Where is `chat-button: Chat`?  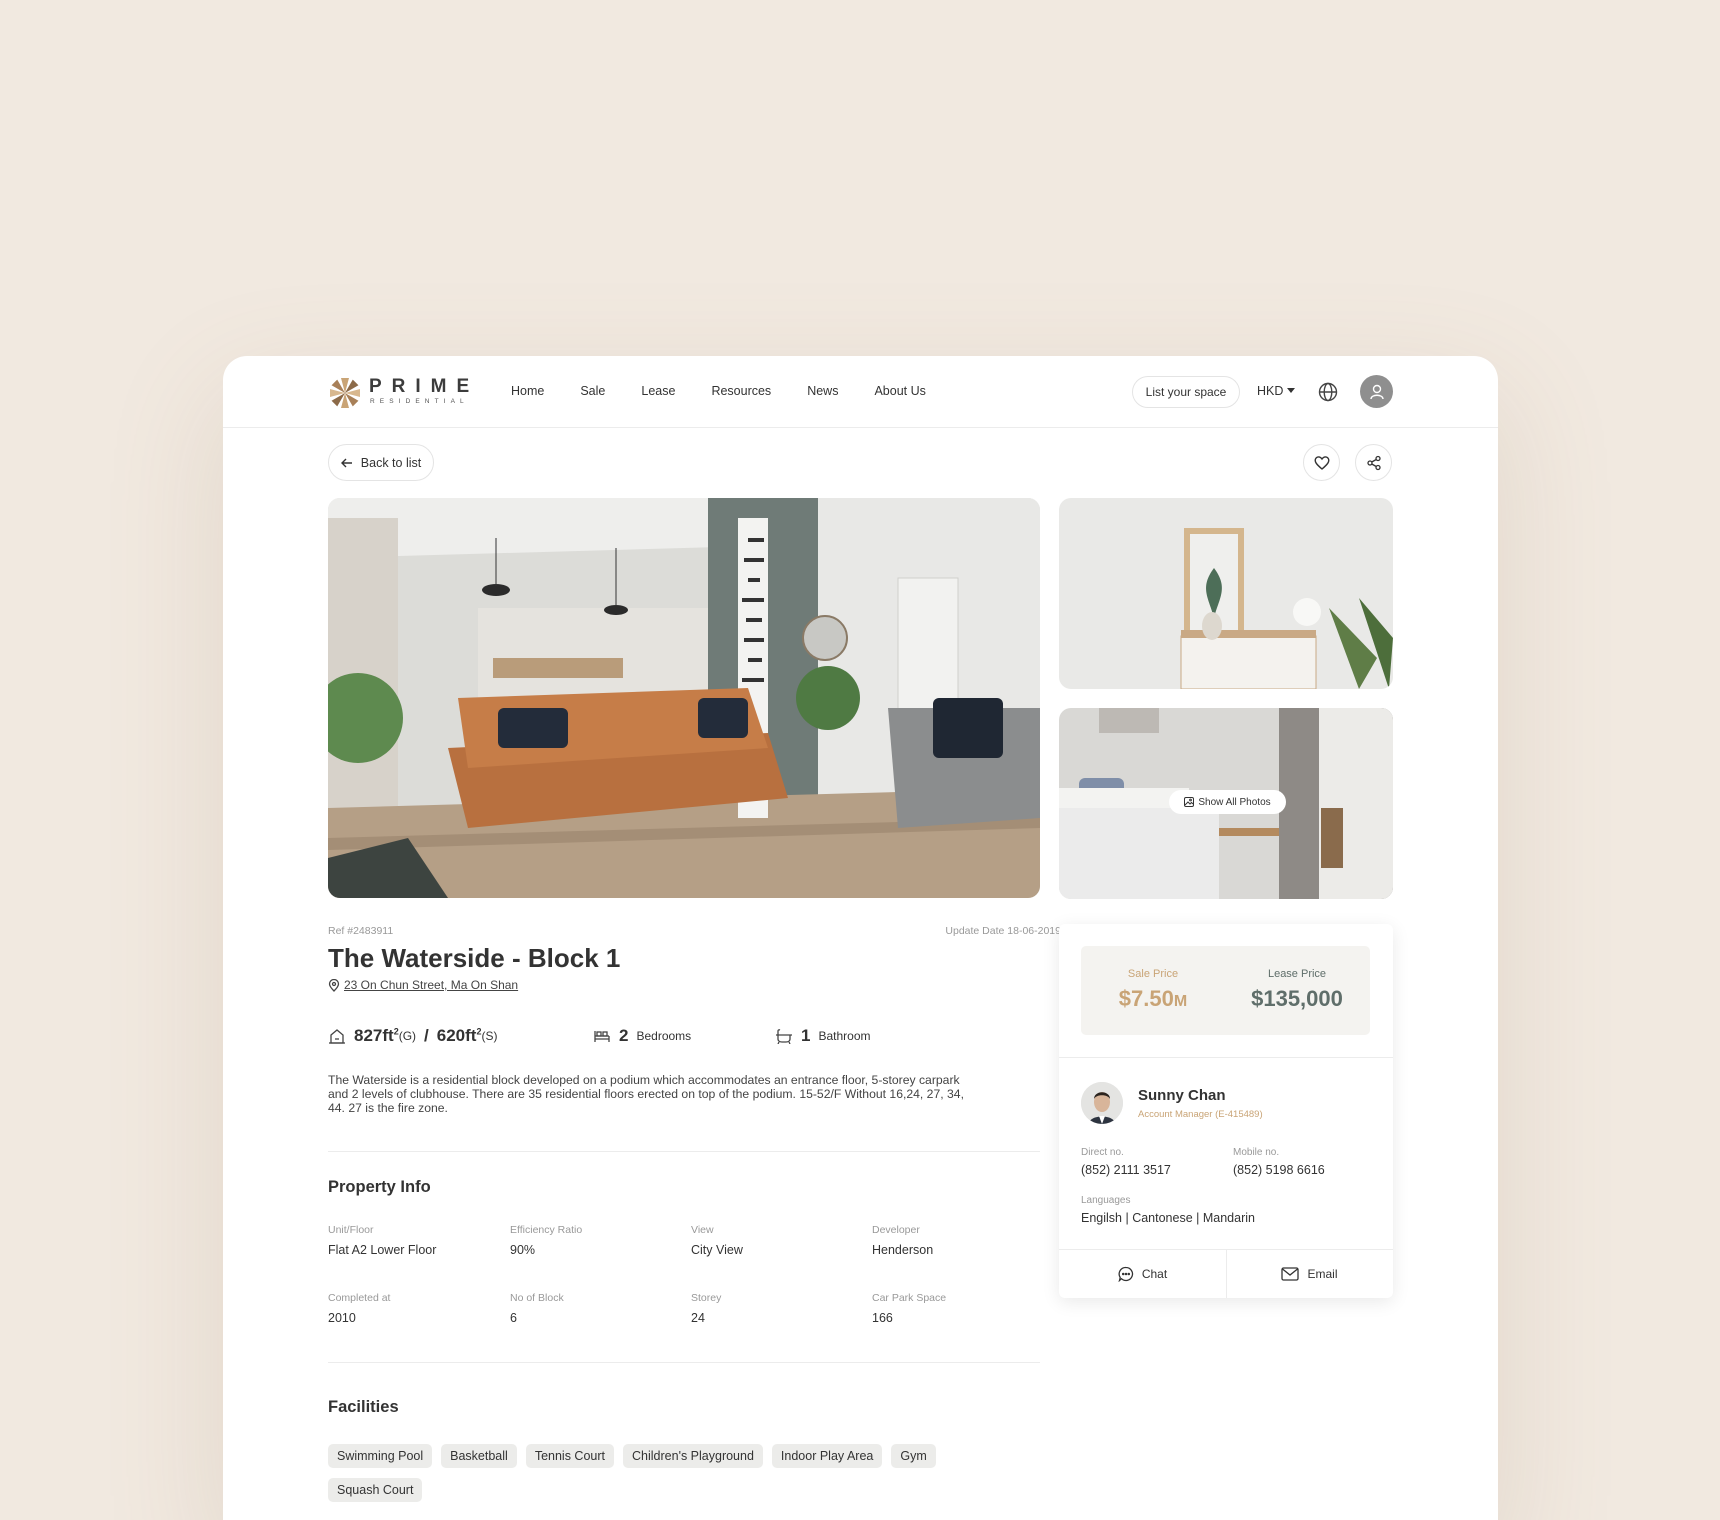
chat-button: Chat is located at coordinates (1142, 1273).